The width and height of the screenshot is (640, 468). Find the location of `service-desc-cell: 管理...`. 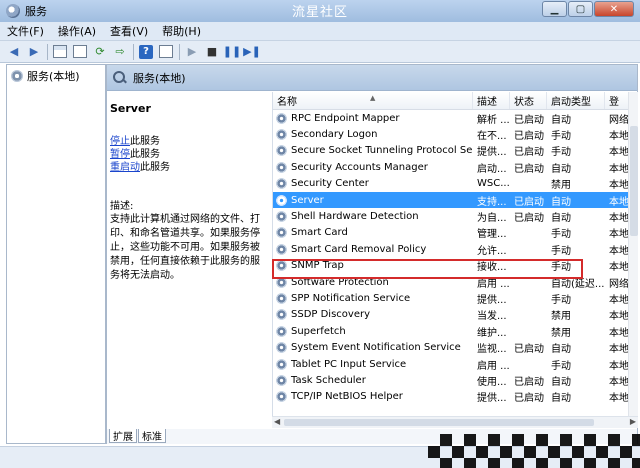

service-desc-cell: 管理... is located at coordinates (492, 235).